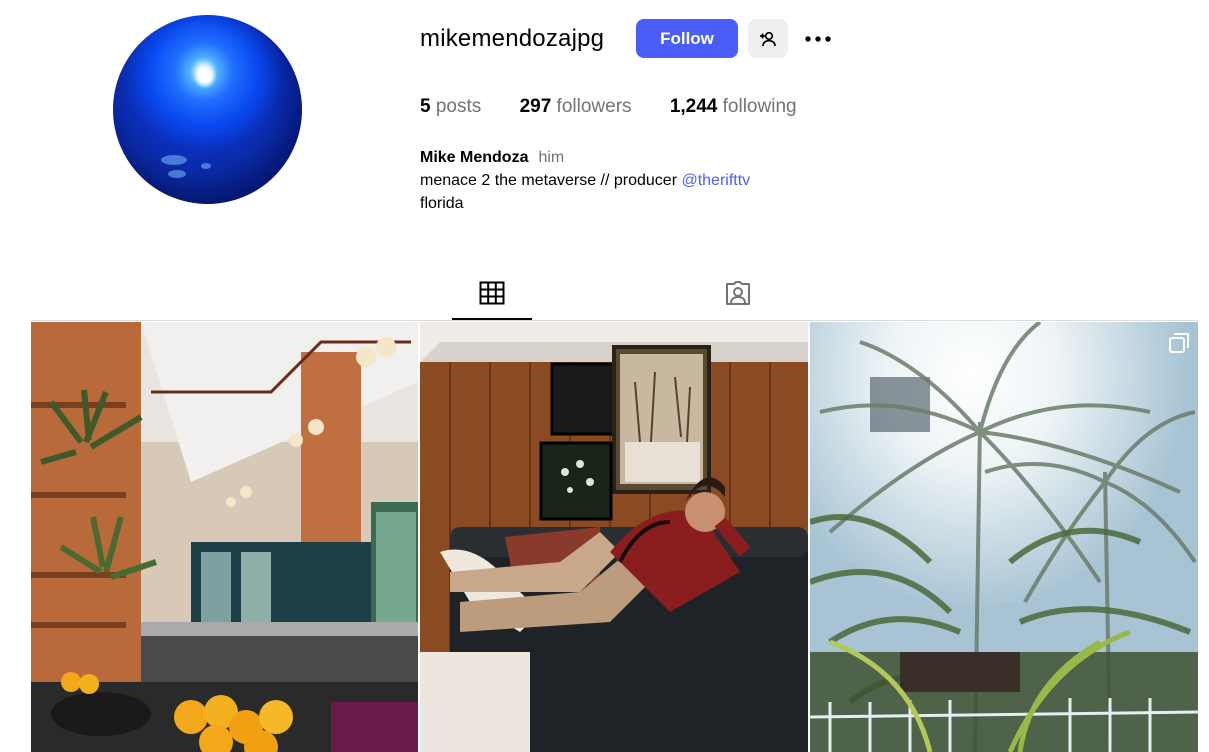 The height and width of the screenshot is (752, 1209). What do you see at coordinates (205, 77) in the screenshot?
I see `avatar-sun-flare` at bounding box center [205, 77].